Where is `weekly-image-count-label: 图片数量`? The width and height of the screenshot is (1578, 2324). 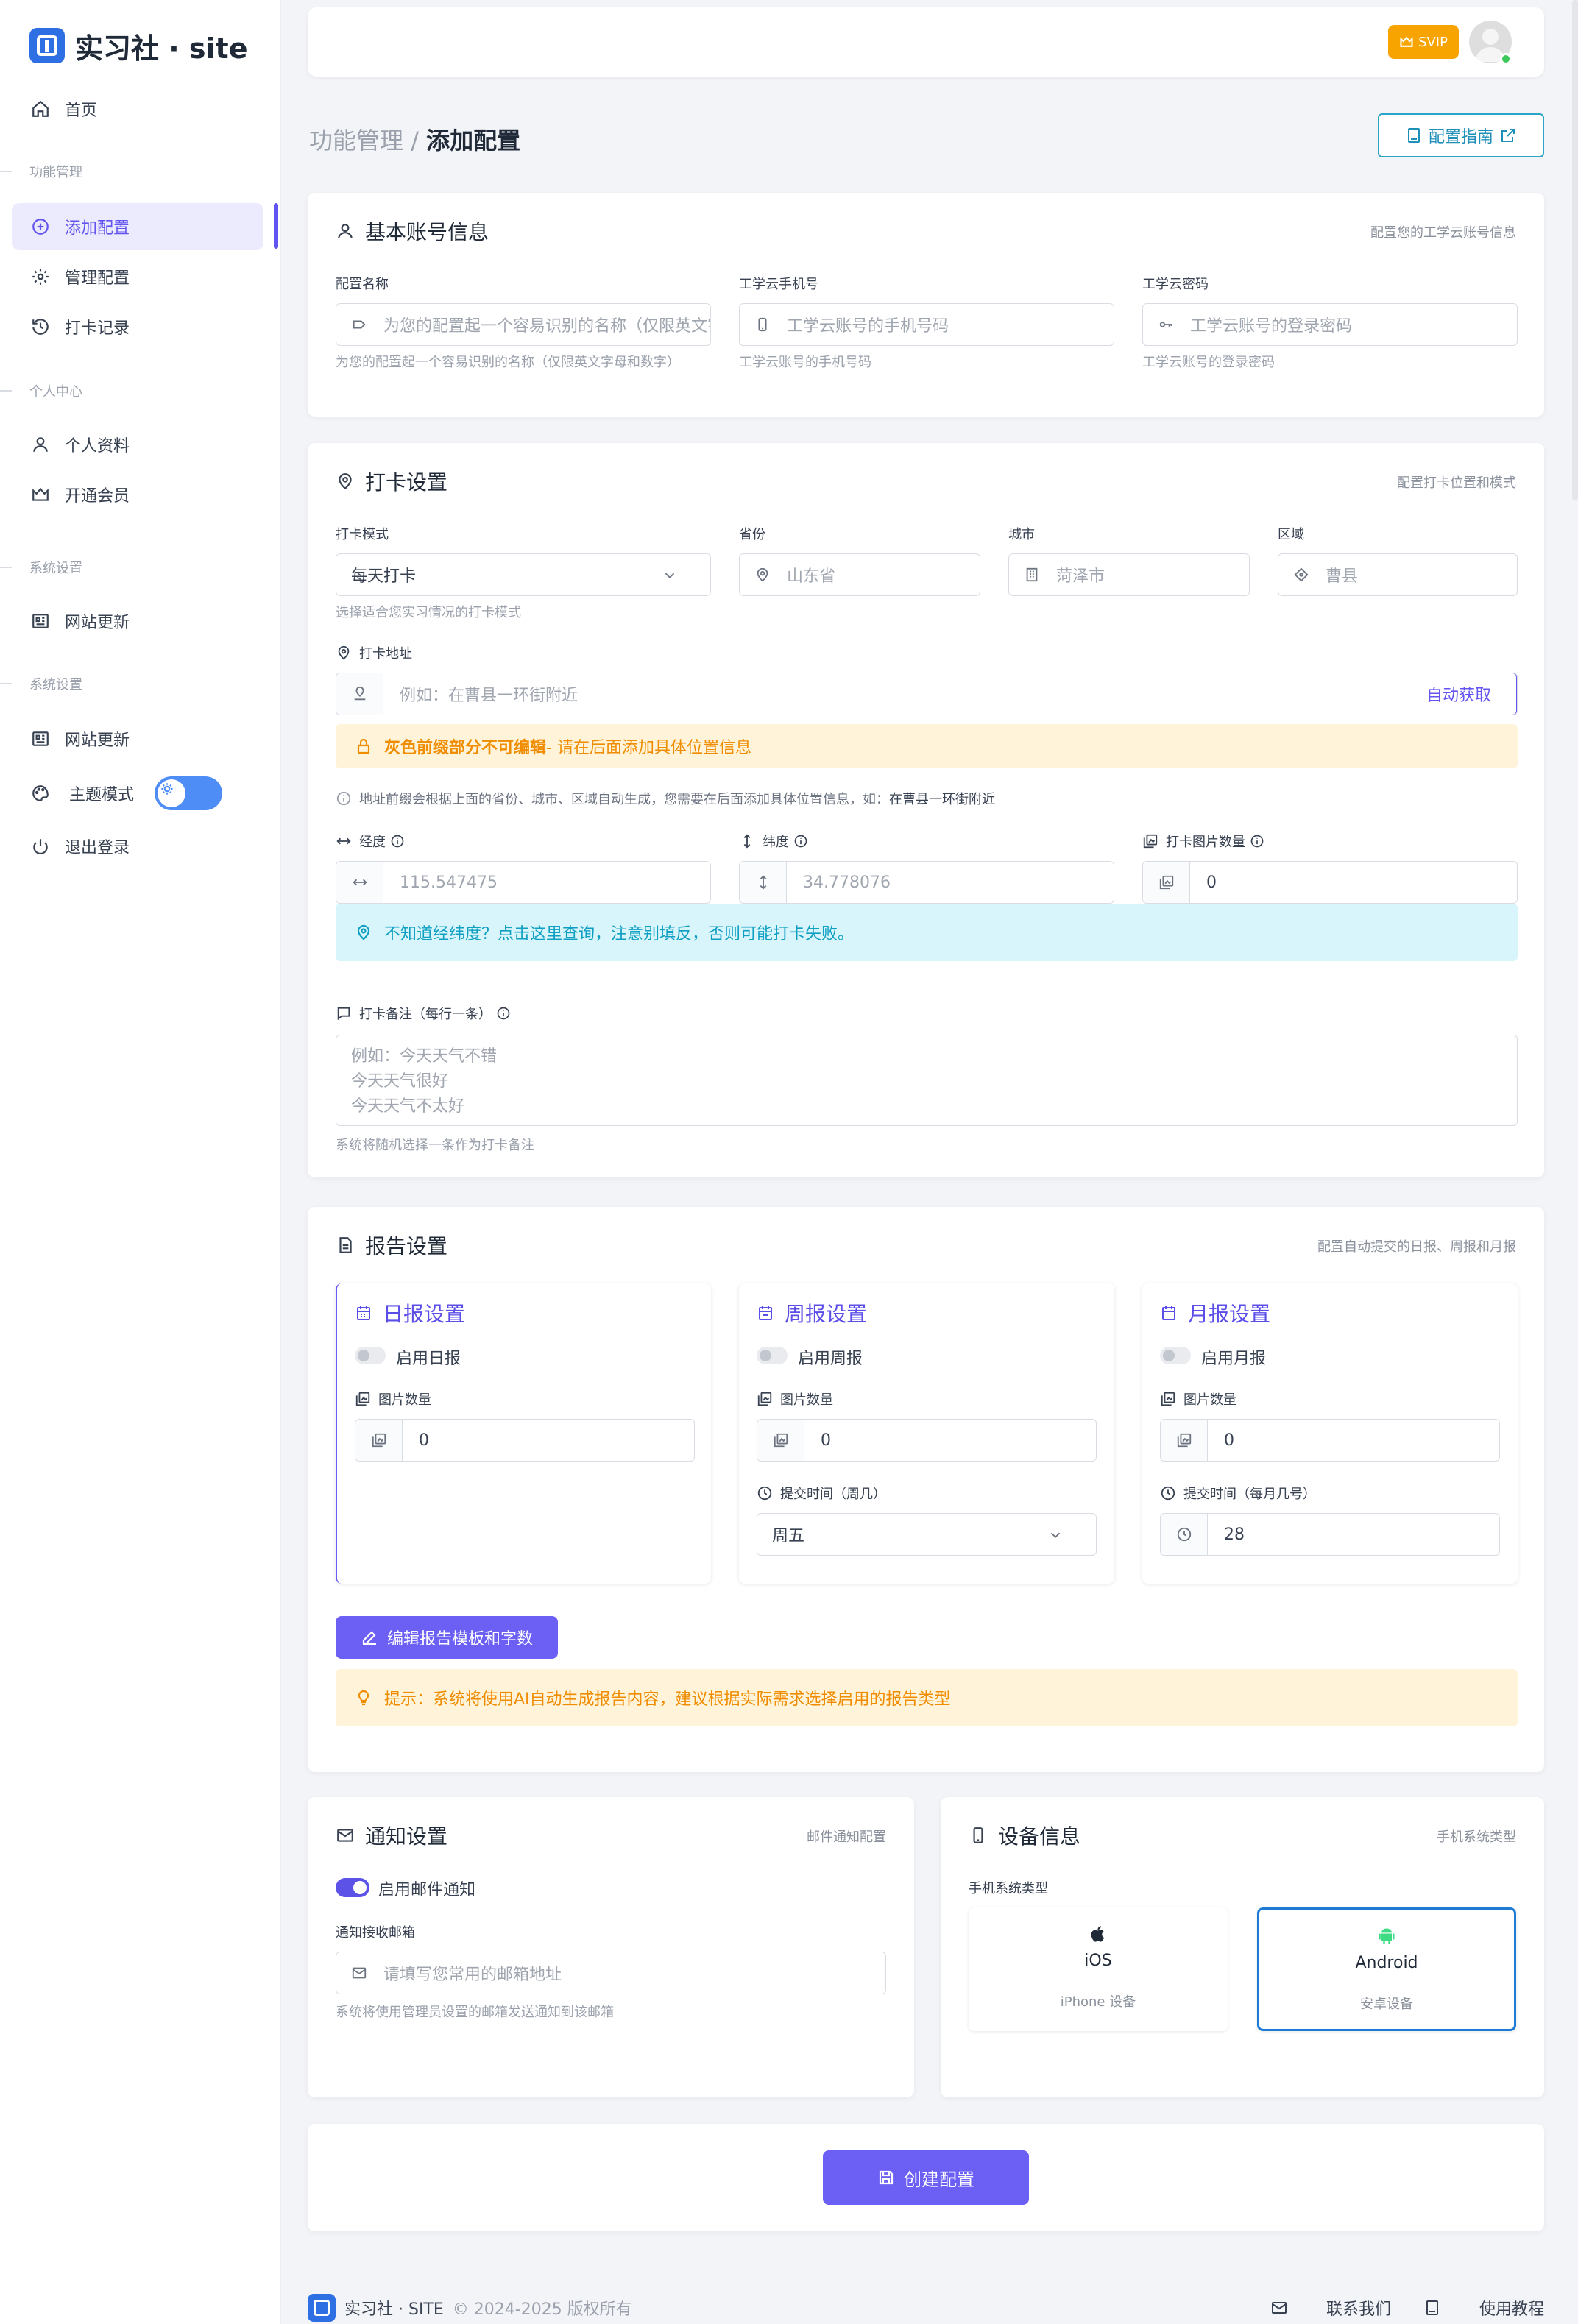 weekly-image-count-label: 图片数量 is located at coordinates (795, 1399).